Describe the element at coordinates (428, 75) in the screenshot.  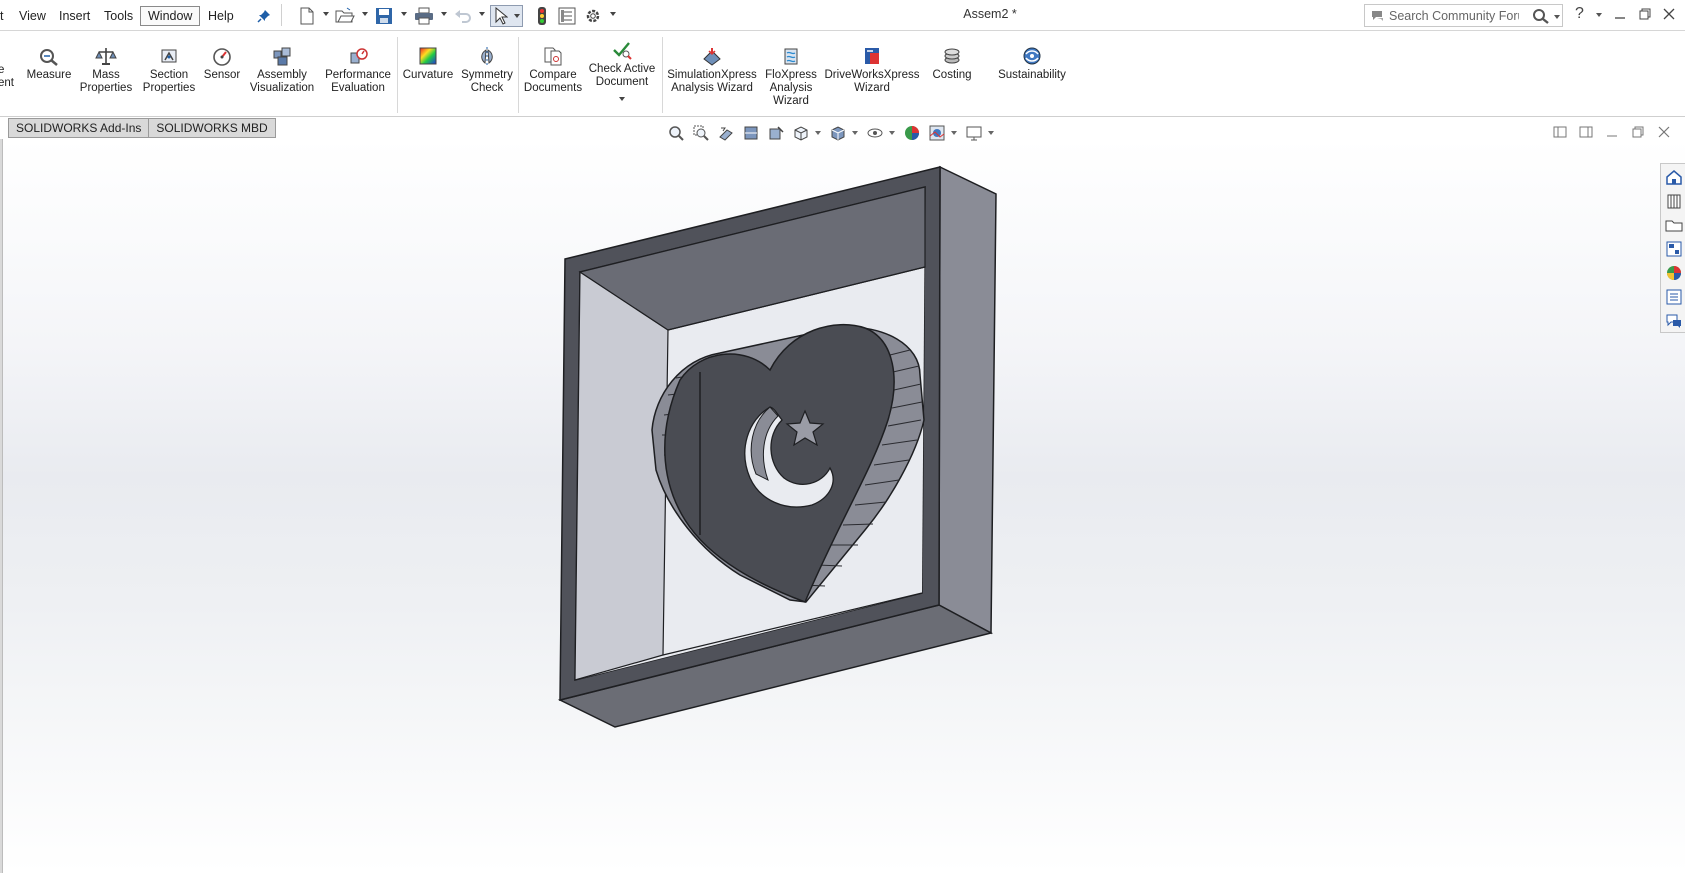
I see `curvature-label: Curvature` at that location.